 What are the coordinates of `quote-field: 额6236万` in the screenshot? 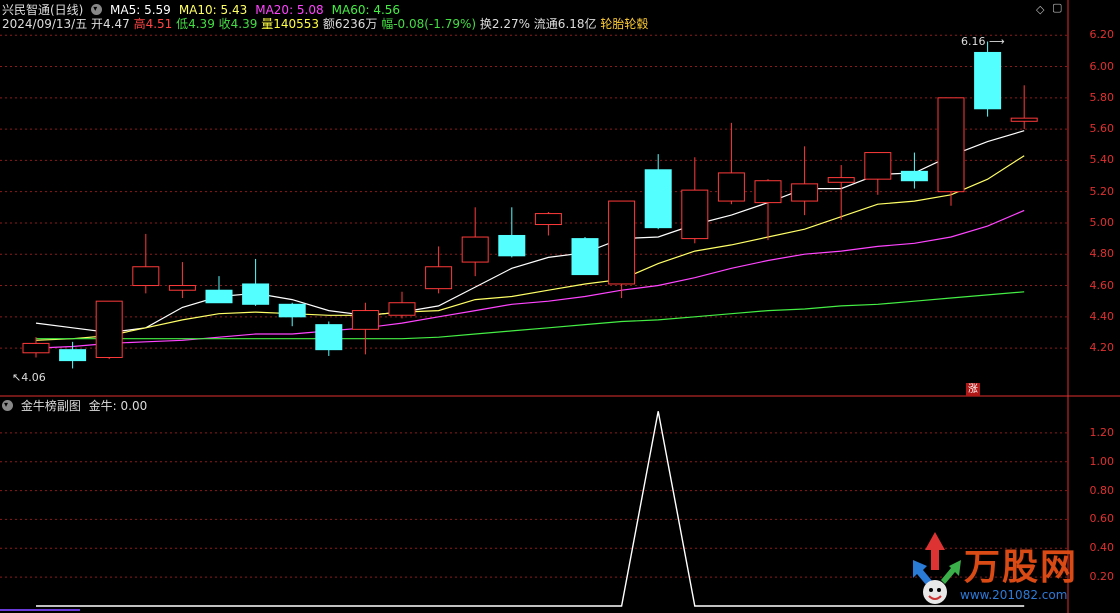 It's located at (352, 24).